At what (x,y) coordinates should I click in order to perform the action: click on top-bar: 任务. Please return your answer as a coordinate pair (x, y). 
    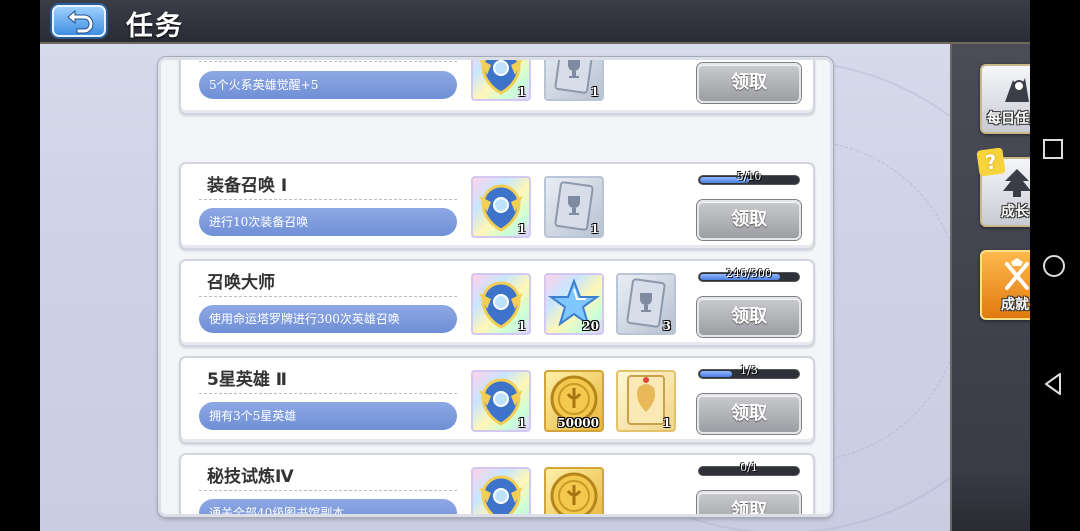
    Looking at the image, I should click on (544, 22).